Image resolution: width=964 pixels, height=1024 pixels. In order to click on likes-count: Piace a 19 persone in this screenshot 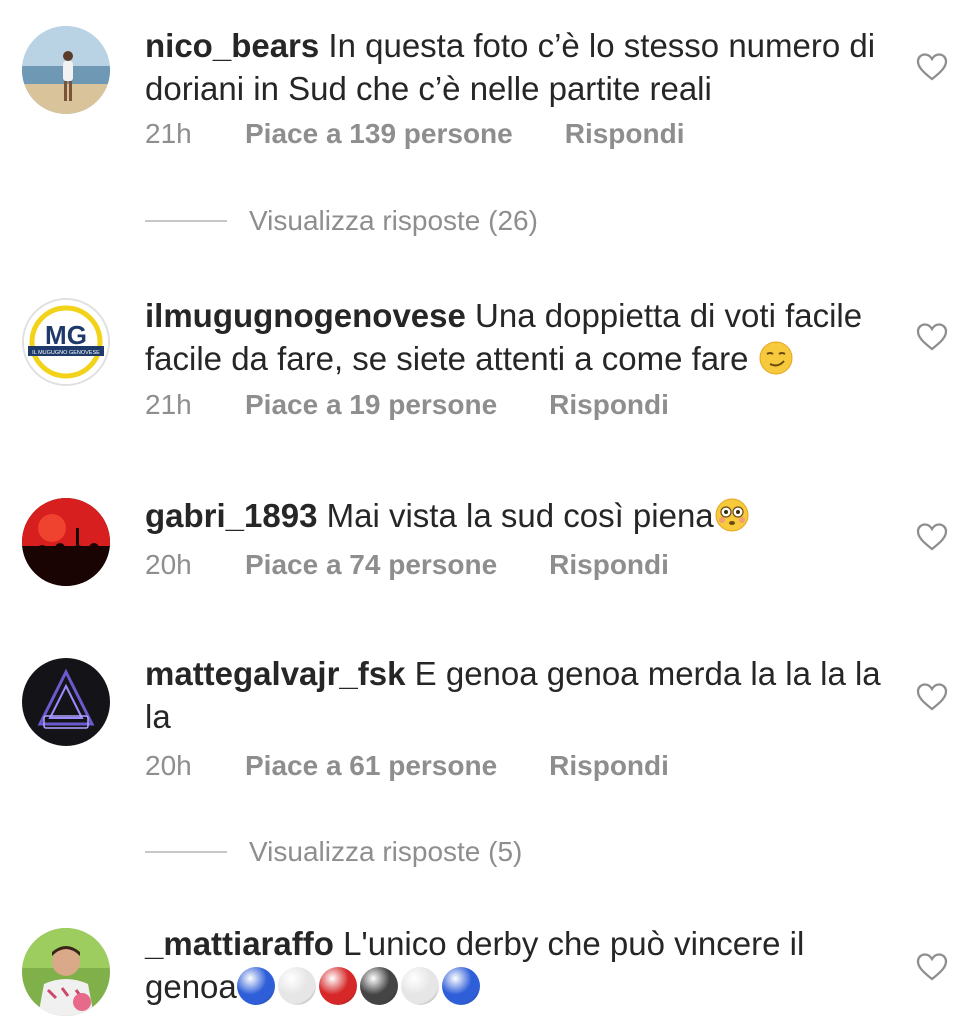, I will do `click(371, 405)`.